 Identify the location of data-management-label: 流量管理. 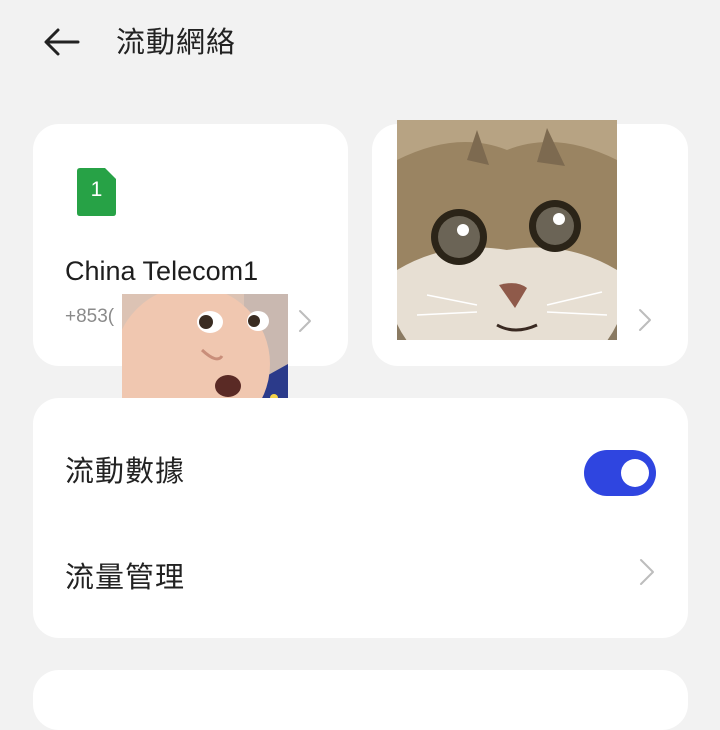
(125, 577).